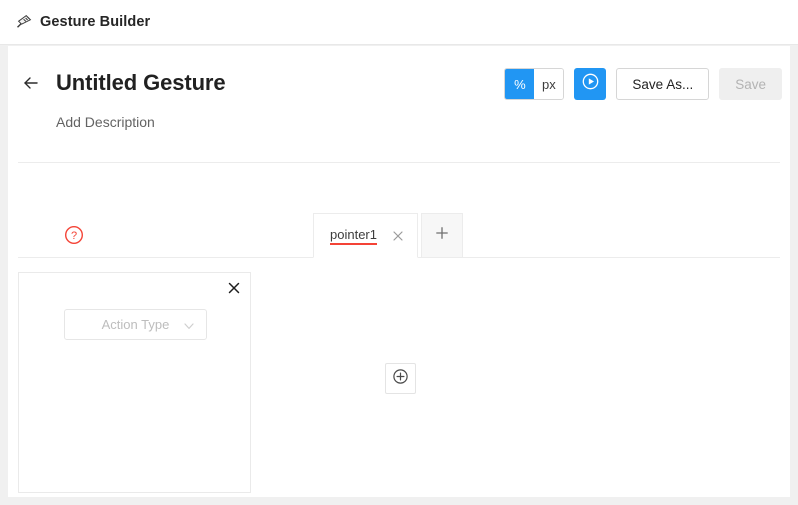 The image size is (798, 505). I want to click on unit-px-button: px, so click(549, 84).